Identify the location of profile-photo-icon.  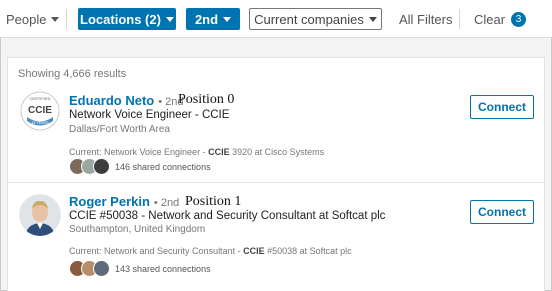
(40, 215).